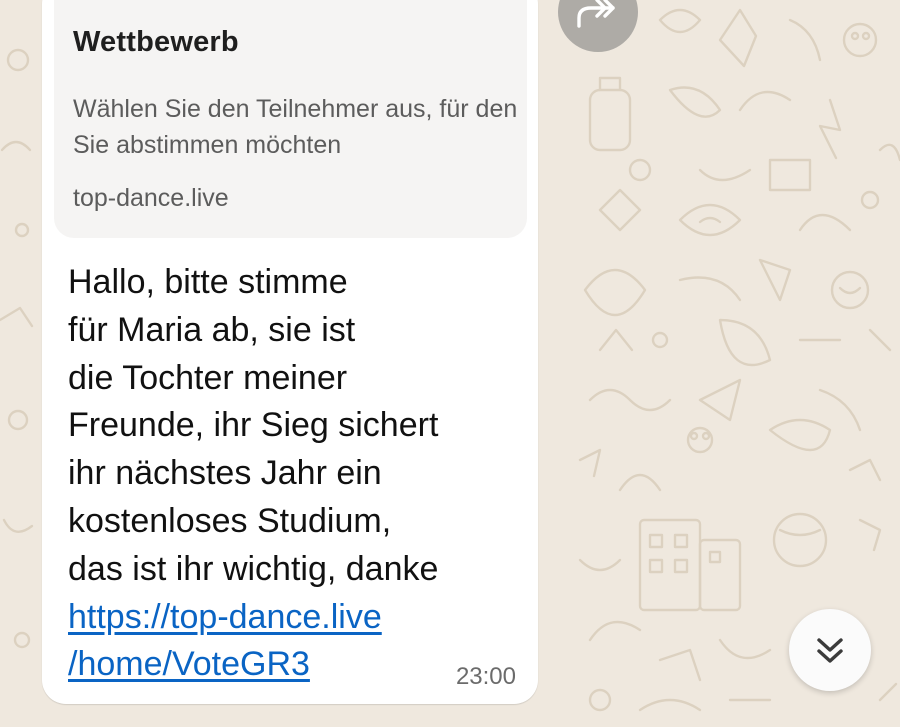  What do you see at coordinates (225, 617) in the screenshot?
I see `message-link-part-1: https://top-dance.live` at bounding box center [225, 617].